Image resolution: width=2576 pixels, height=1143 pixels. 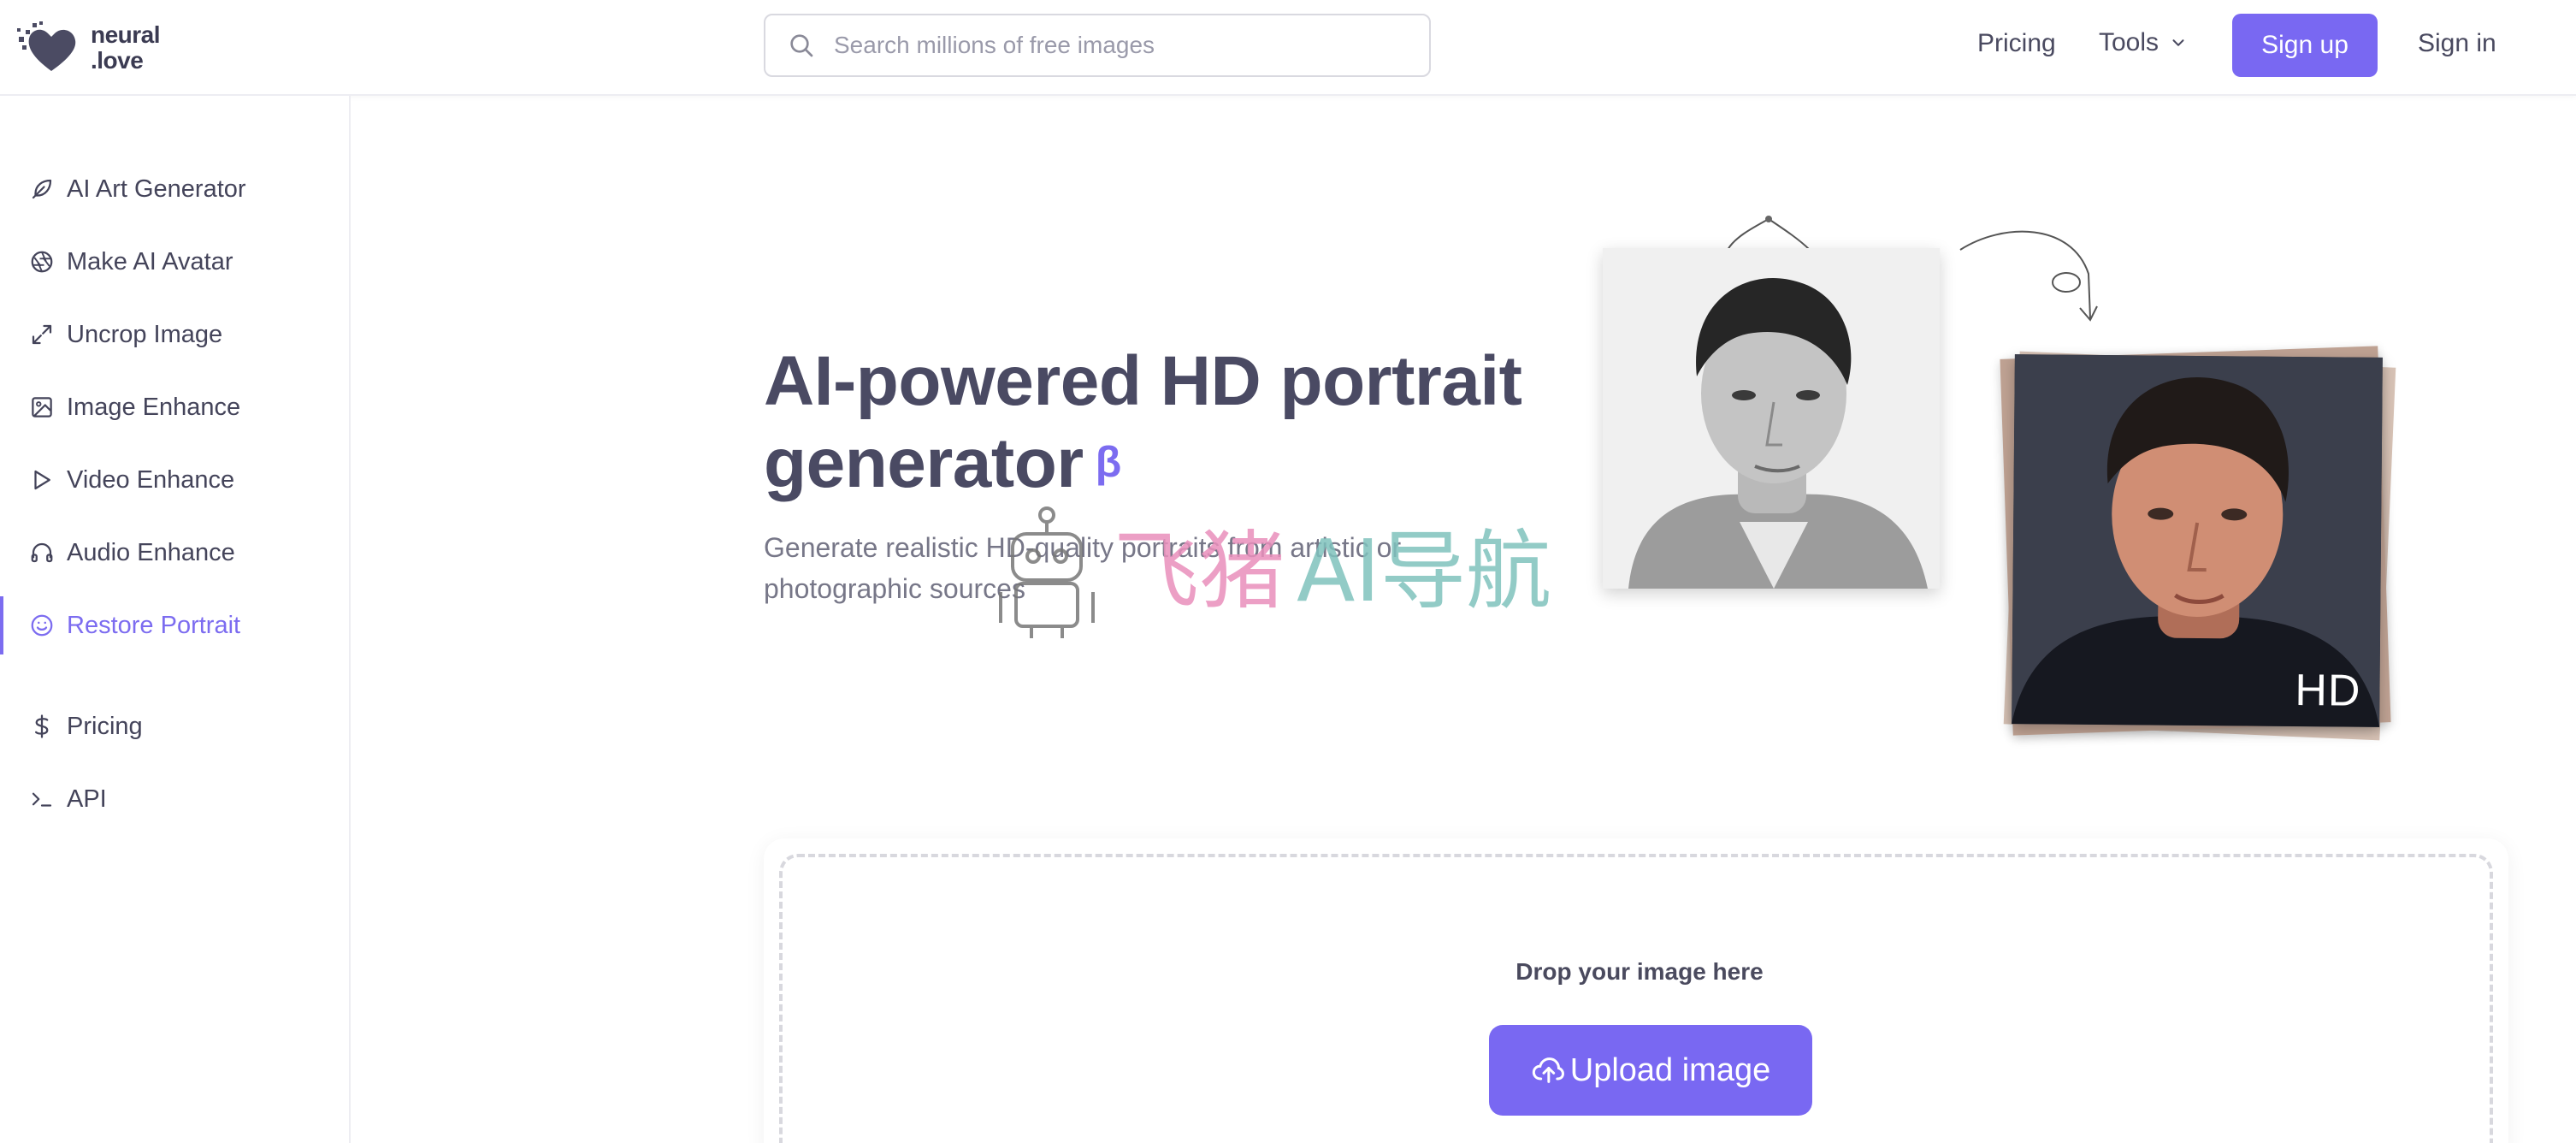 I want to click on sidebar-item-label: Video Enhance, so click(x=151, y=479).